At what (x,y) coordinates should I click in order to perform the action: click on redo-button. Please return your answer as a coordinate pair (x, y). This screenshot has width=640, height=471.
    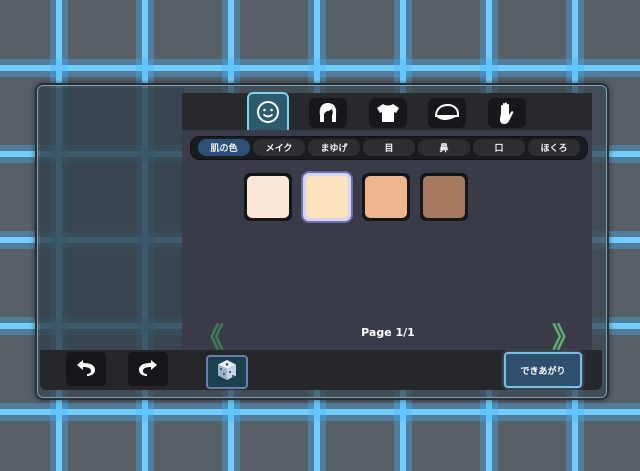
    Looking at the image, I should click on (148, 369).